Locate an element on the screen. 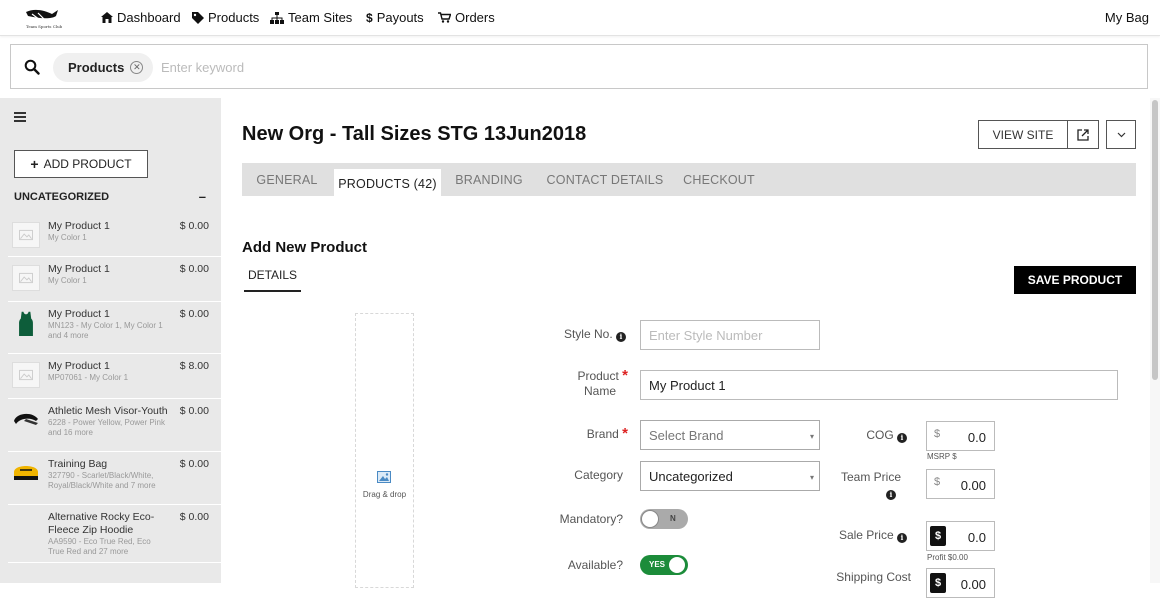  nav-payouts-label: Payouts is located at coordinates (400, 17).